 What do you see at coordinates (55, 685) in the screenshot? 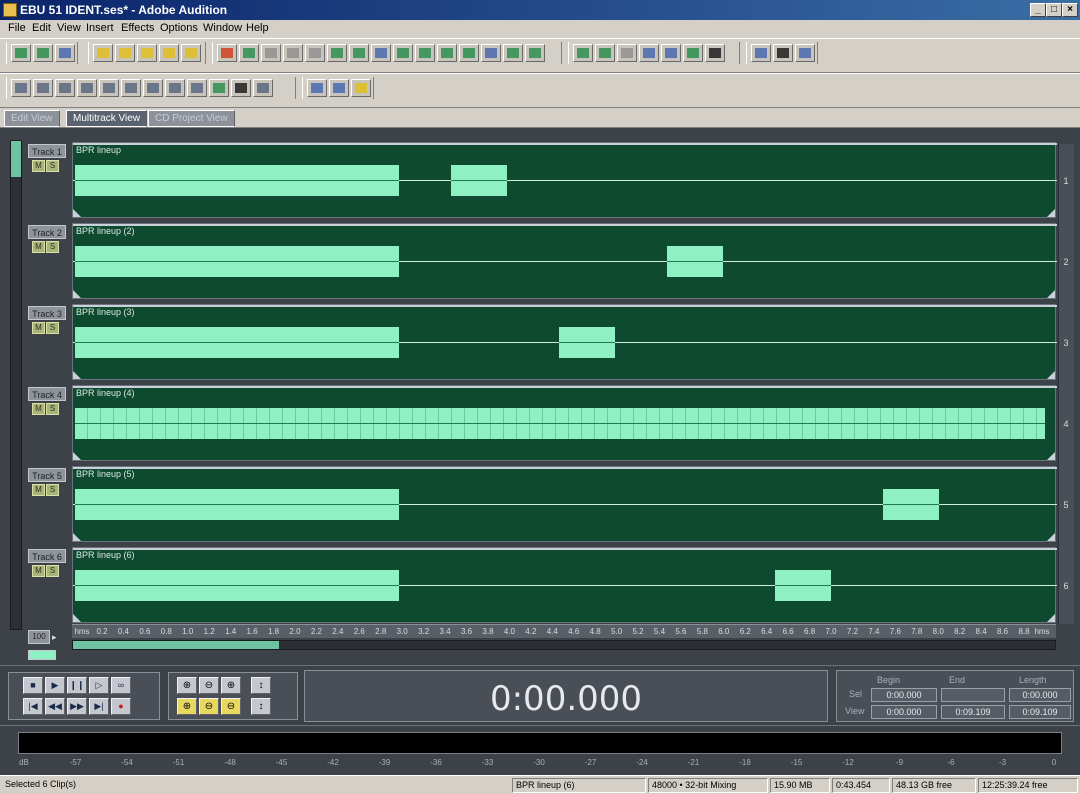
I see `play-button: ▶` at bounding box center [55, 685].